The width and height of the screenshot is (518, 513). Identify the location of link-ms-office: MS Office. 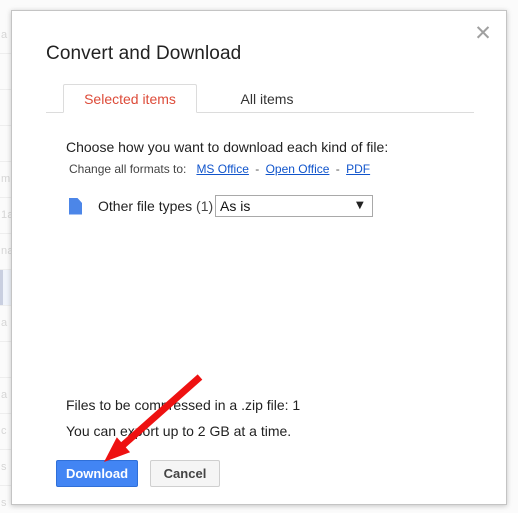
(222, 169).